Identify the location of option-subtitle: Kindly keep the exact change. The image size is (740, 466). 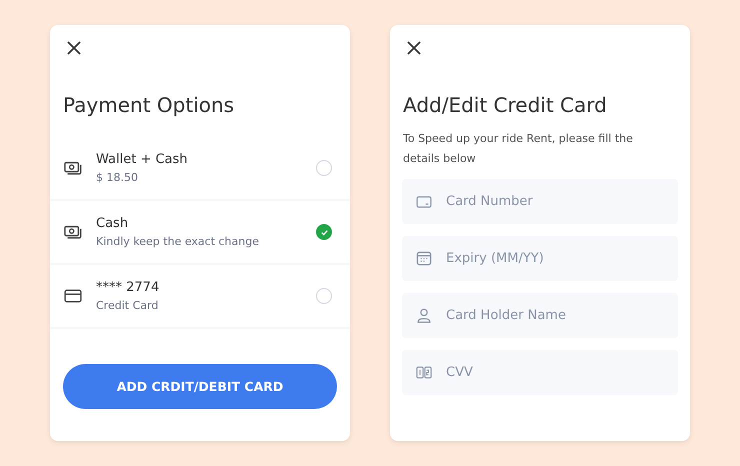
(178, 241).